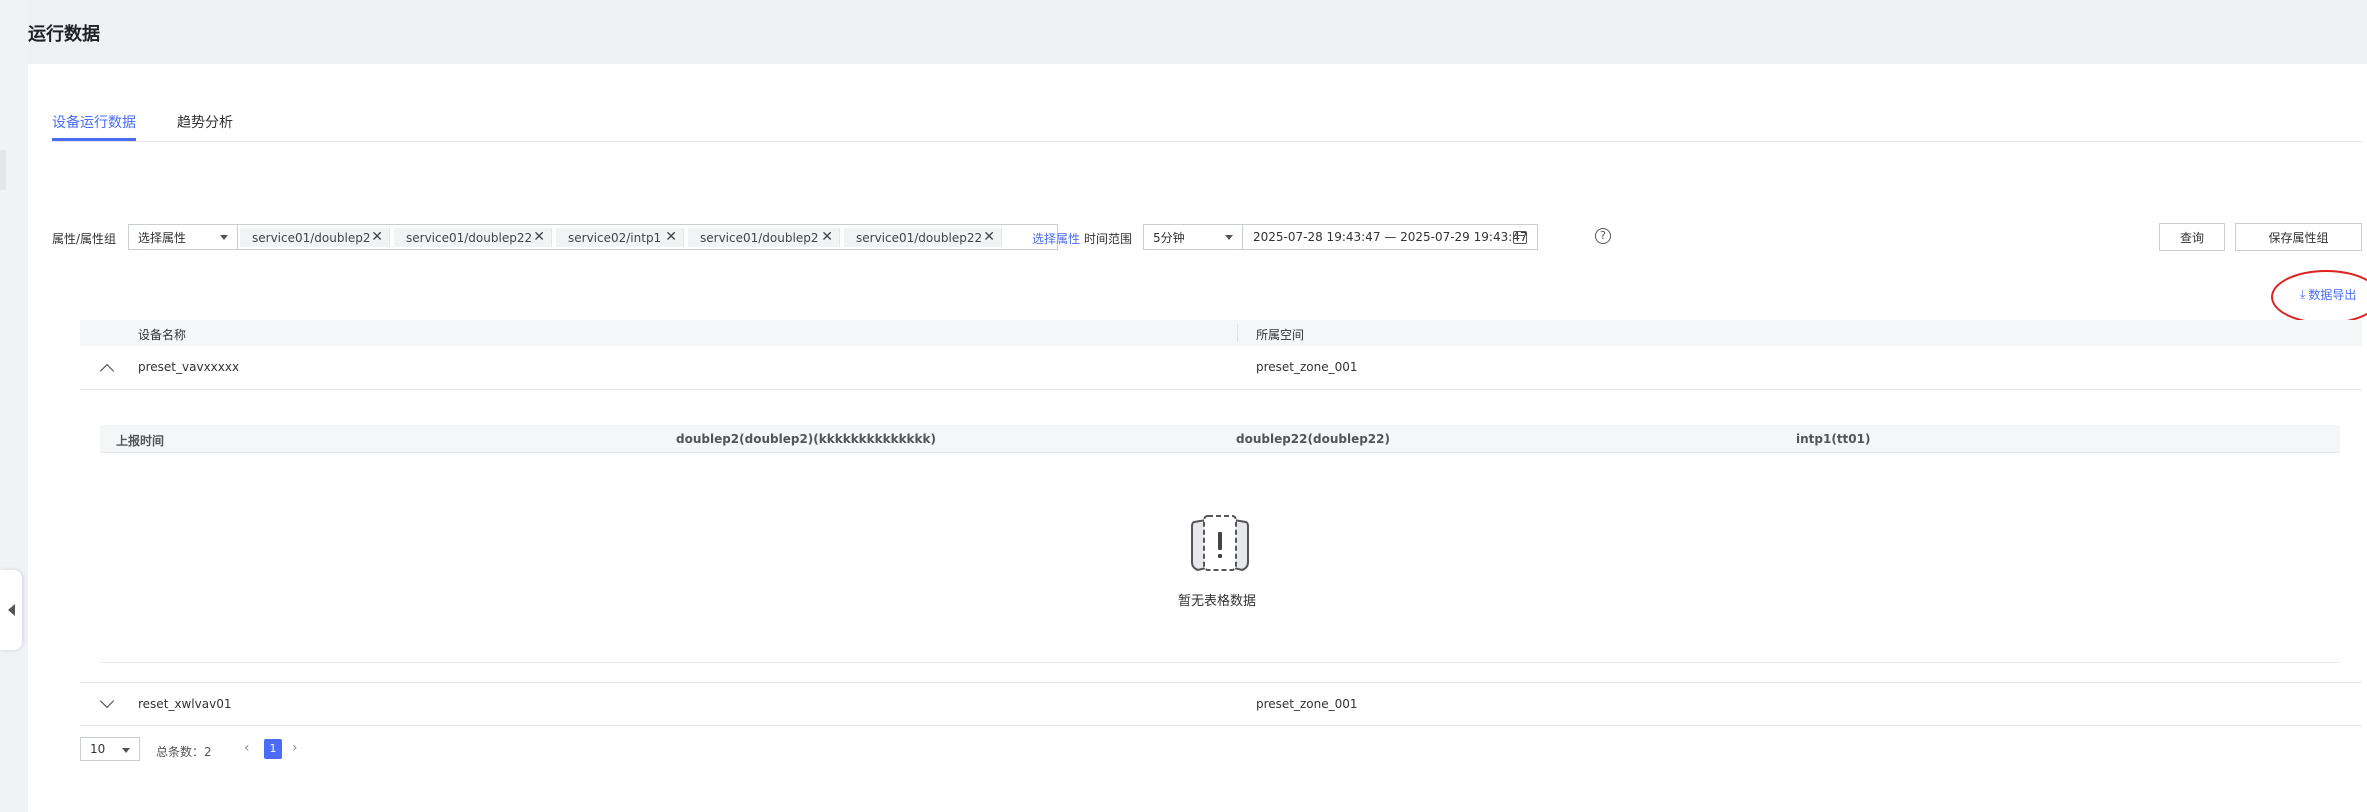 This screenshot has height=812, width=2367. Describe the element at coordinates (1313, 439) in the screenshot. I see `sub-header-doublep22: doublep22(doublep22)` at that location.